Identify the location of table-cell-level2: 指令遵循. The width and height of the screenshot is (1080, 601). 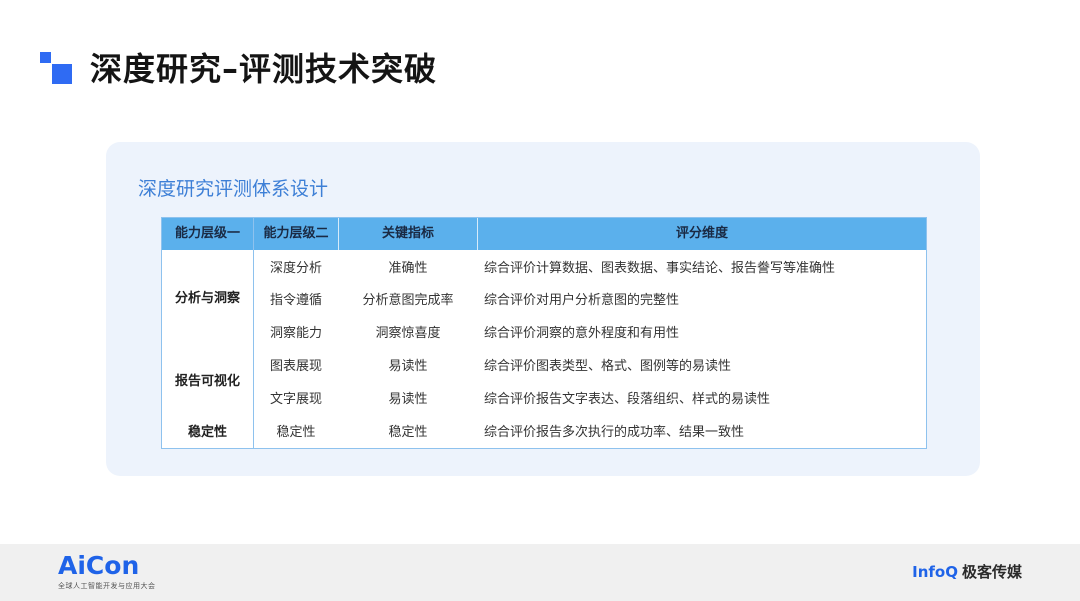
(295, 300).